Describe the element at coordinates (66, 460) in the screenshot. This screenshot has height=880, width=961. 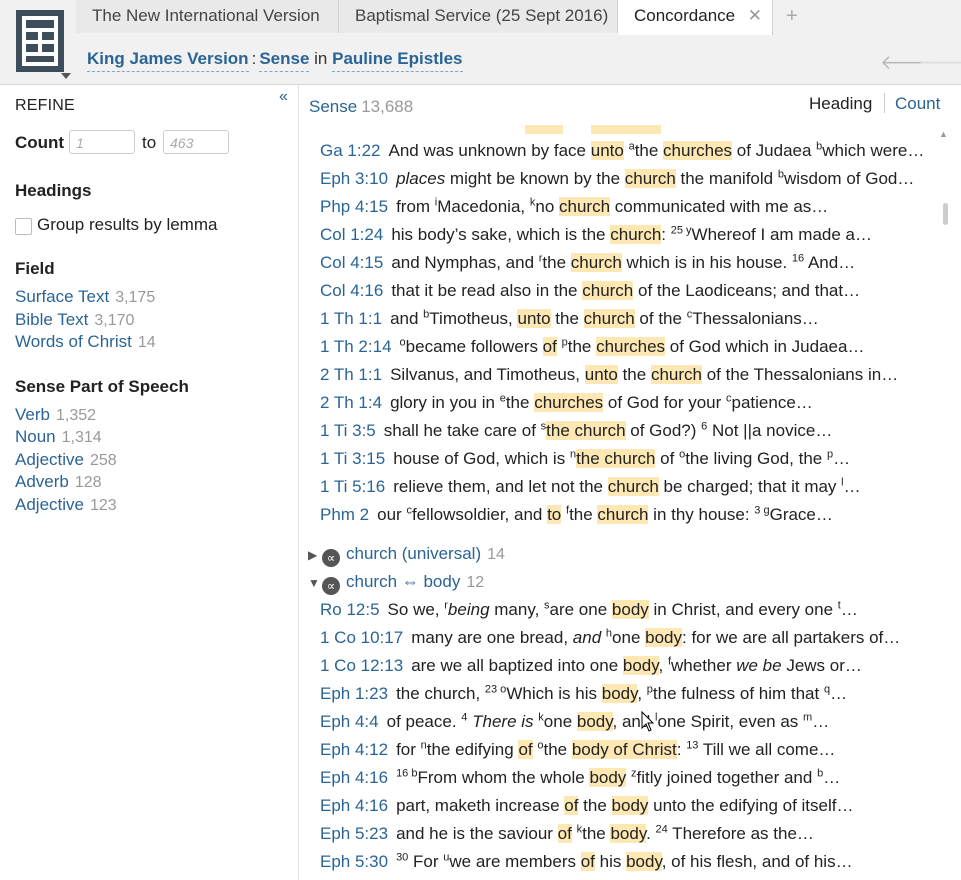
I see `pos-adjective: Adjective 258` at that location.